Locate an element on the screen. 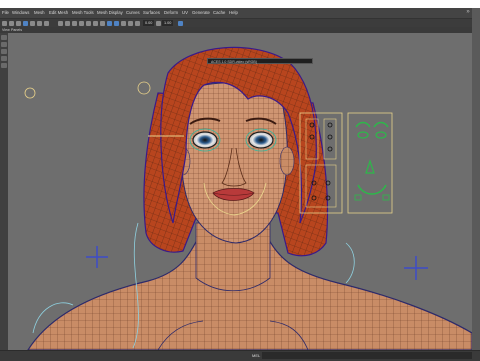 This screenshot has height=361, width=480. camera-attr-icon is located at coordinates (67, 23).